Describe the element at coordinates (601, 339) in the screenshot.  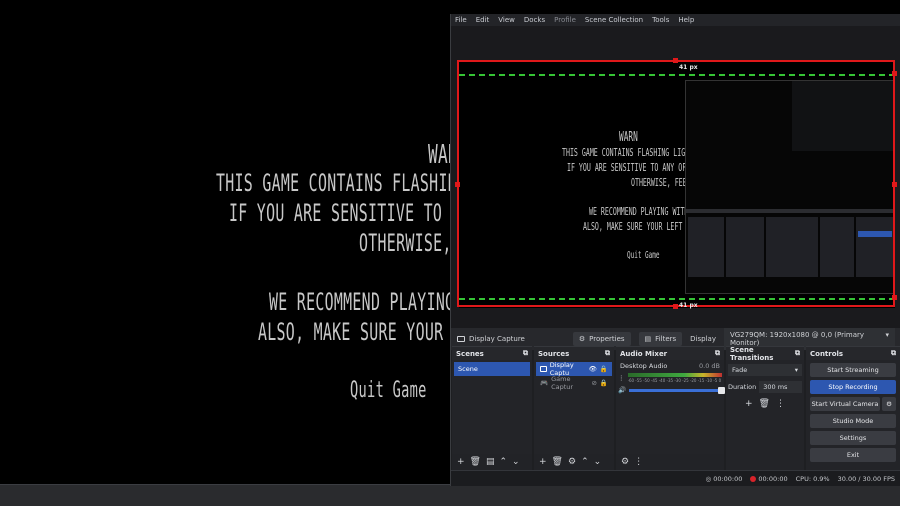
I see `properties-button: ⚙ Properties` at that location.